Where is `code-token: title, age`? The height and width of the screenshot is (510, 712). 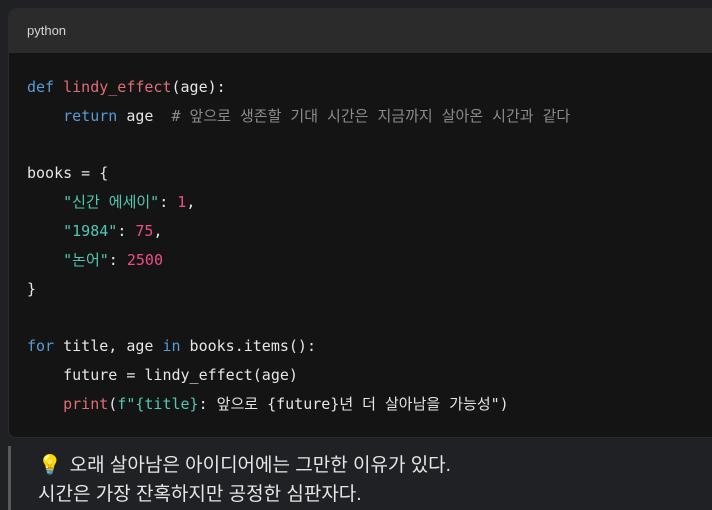 code-token: title, age is located at coordinates (108, 346).